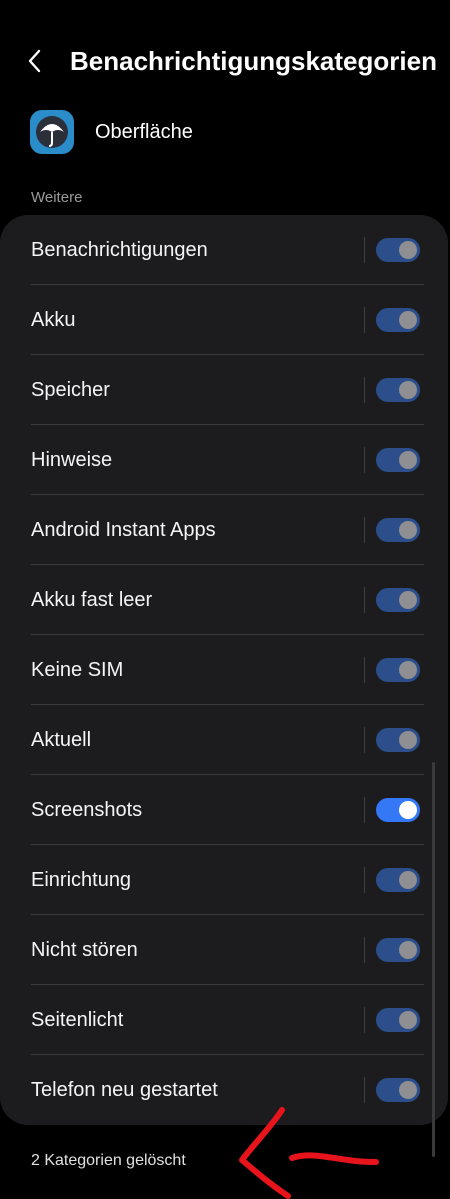 The height and width of the screenshot is (1199, 450). I want to click on app-name: Oberfläche, so click(144, 131).